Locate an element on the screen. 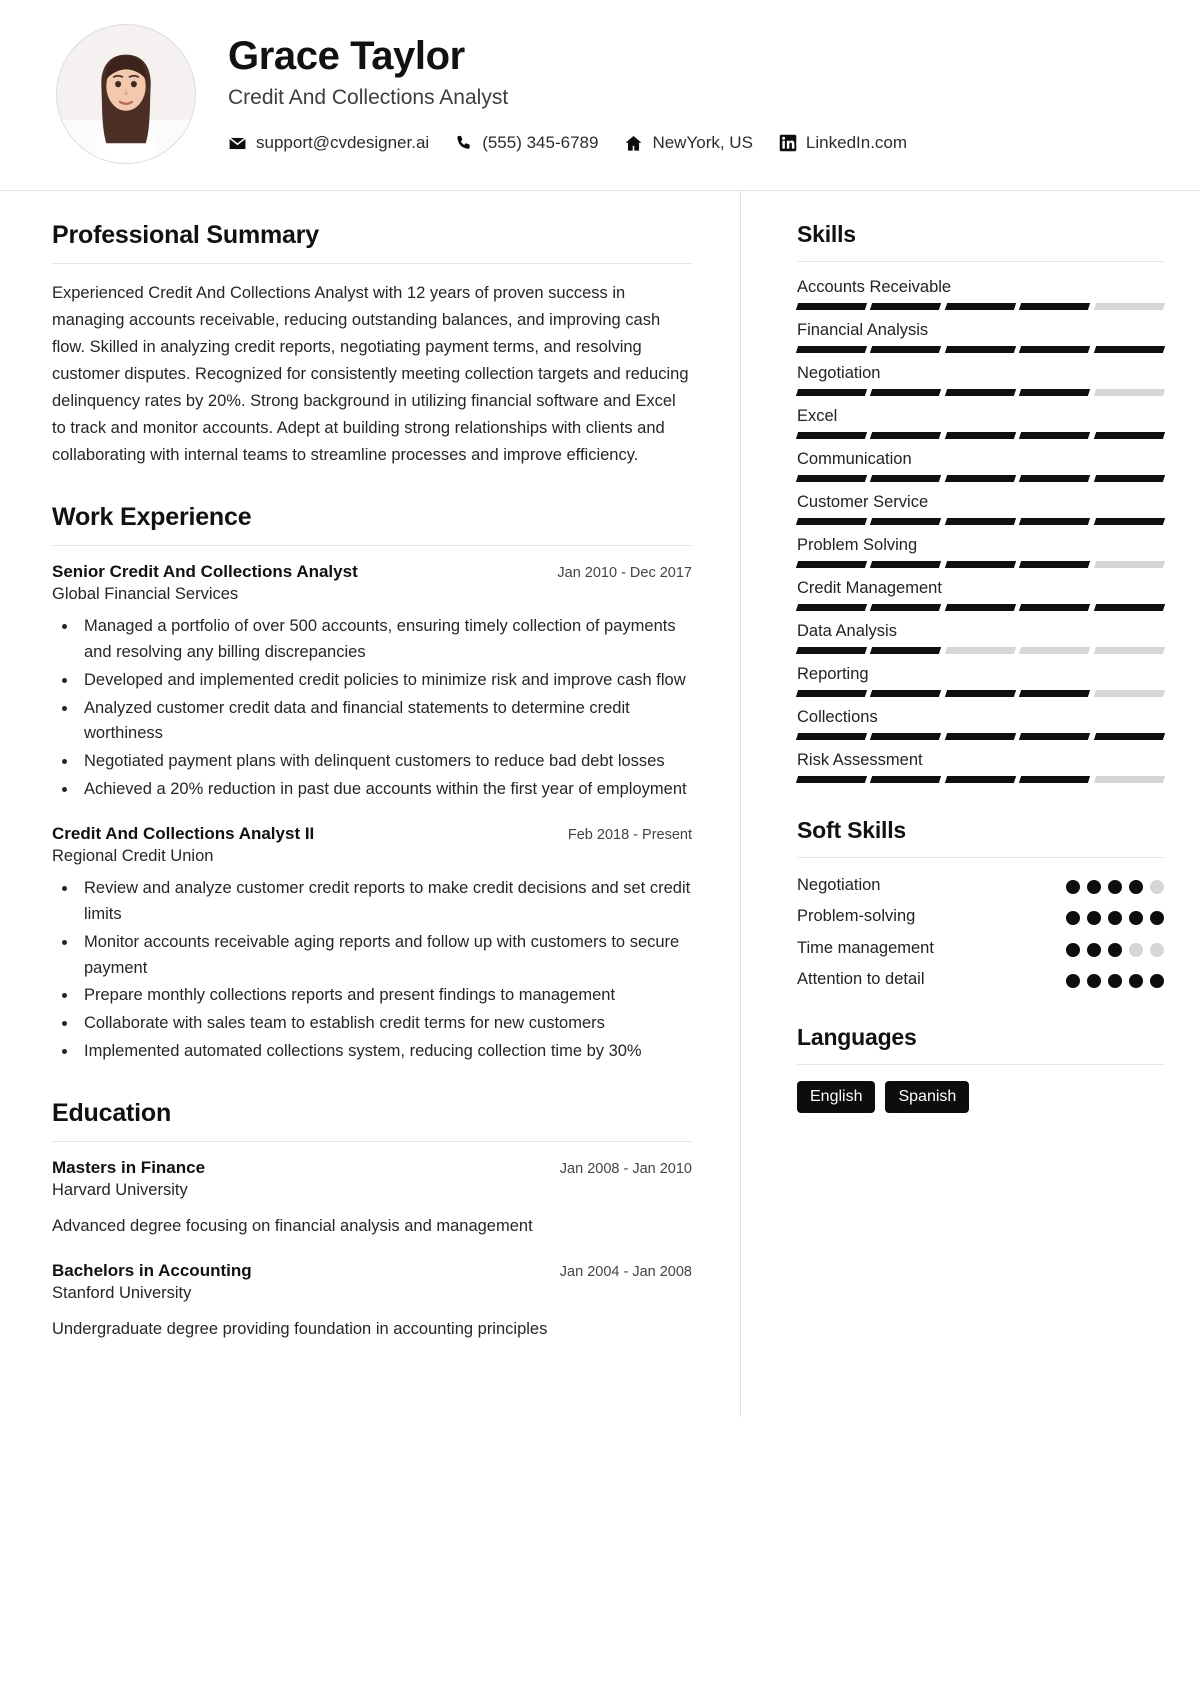 This screenshot has width=1200, height=1684. skill-item: Problem Solving is located at coordinates (980, 552).